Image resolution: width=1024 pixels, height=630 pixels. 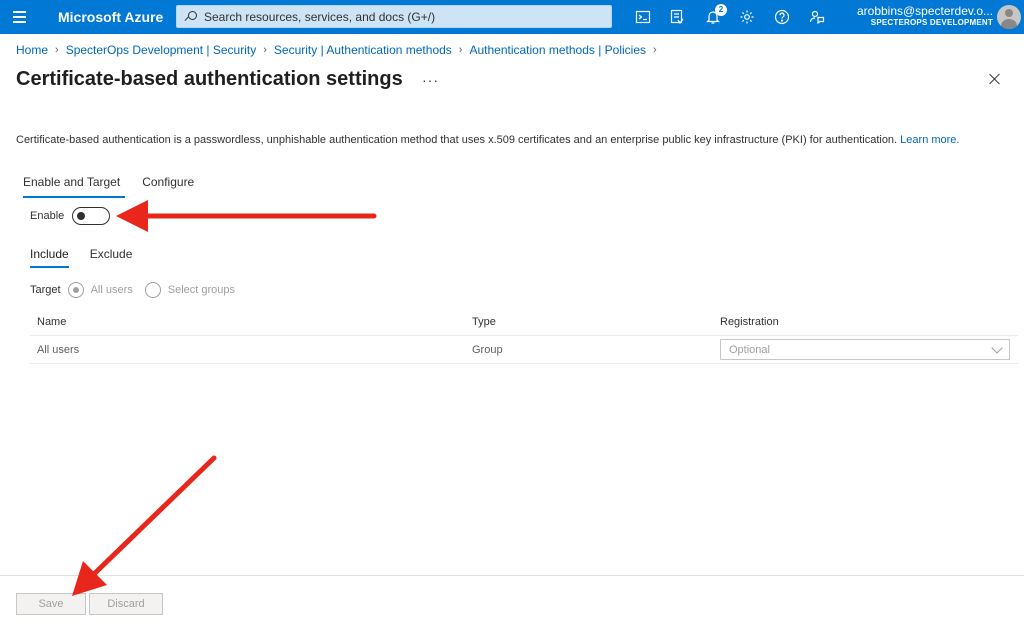 I want to click on table-row: All users Group Optional, so click(x=524, y=350).